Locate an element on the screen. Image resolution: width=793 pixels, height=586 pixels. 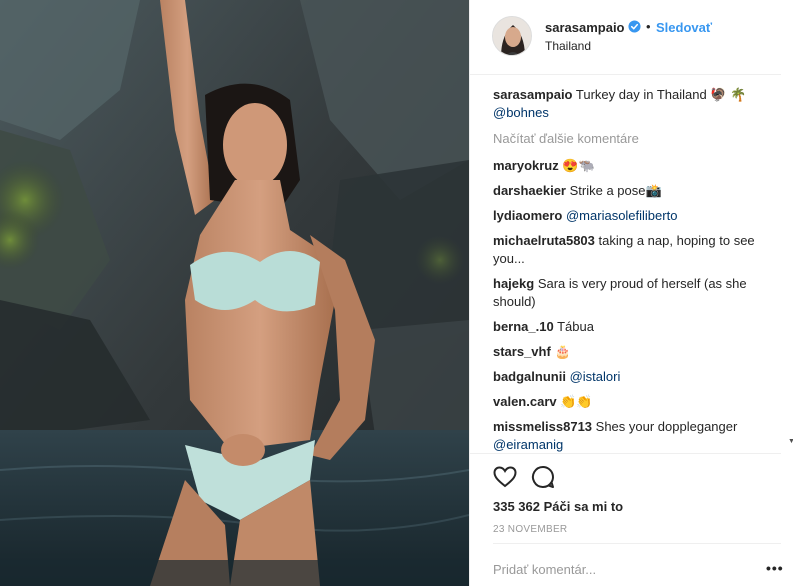
avatar-image is located at coordinates (512, 36).